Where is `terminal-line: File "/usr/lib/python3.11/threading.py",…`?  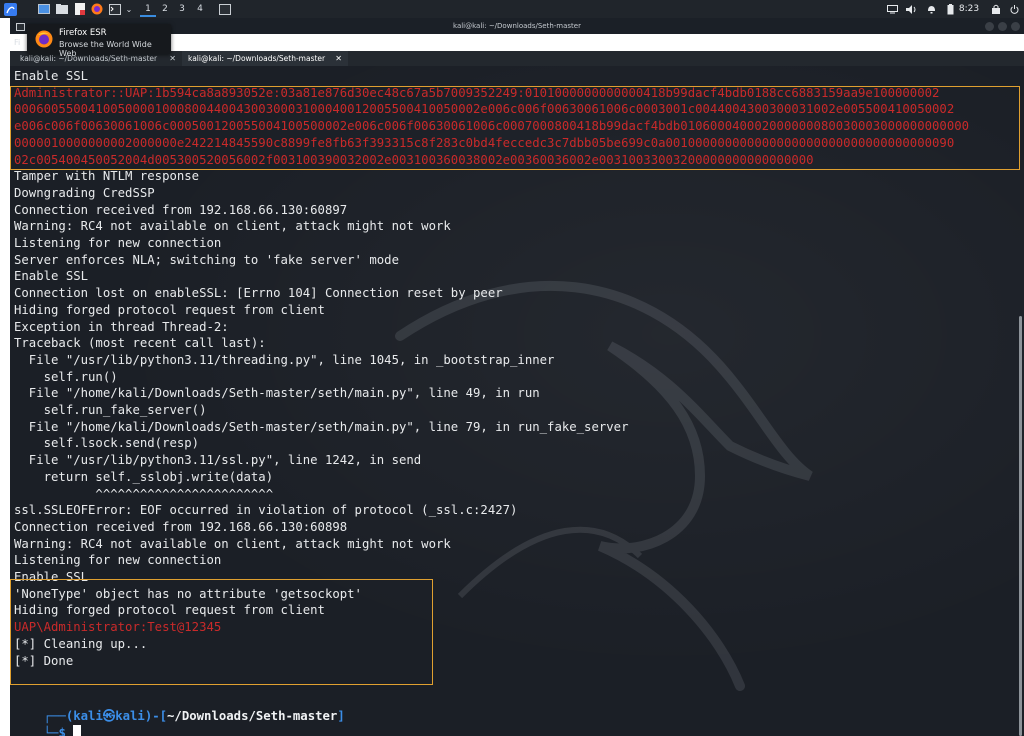
terminal-line: File "/usr/lib/python3.11/threading.py",… is located at coordinates (284, 359).